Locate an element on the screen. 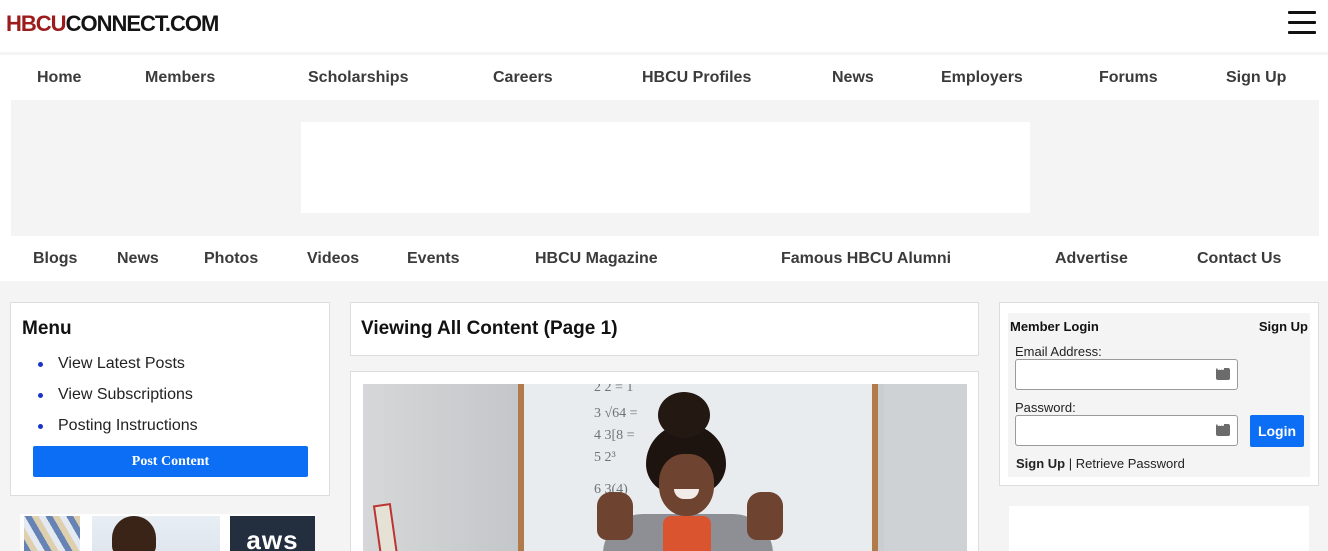  nav-members: Members is located at coordinates (180, 77).